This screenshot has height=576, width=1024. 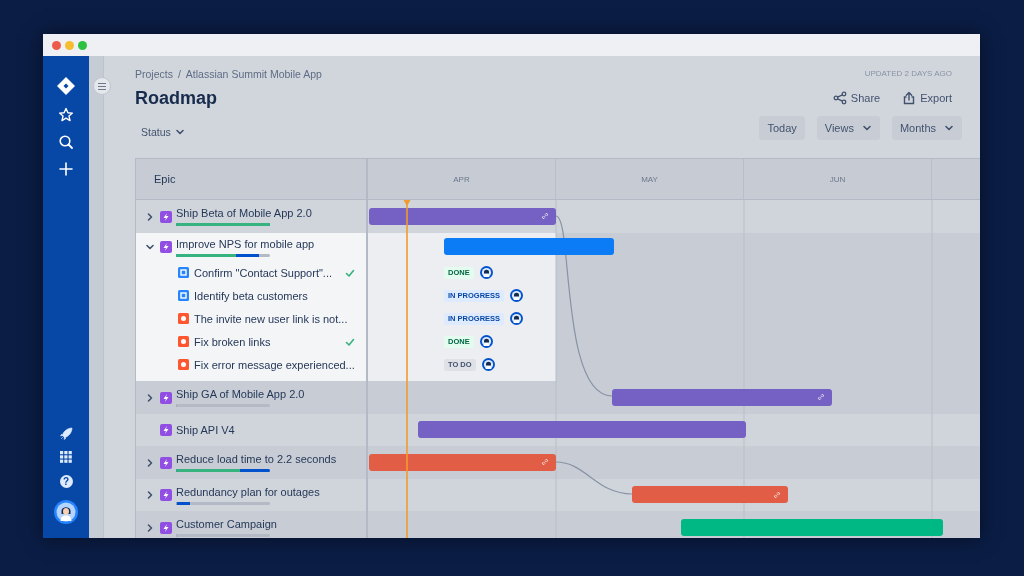 What do you see at coordinates (650, 179) in the screenshot?
I see `month-header: MAY` at bounding box center [650, 179].